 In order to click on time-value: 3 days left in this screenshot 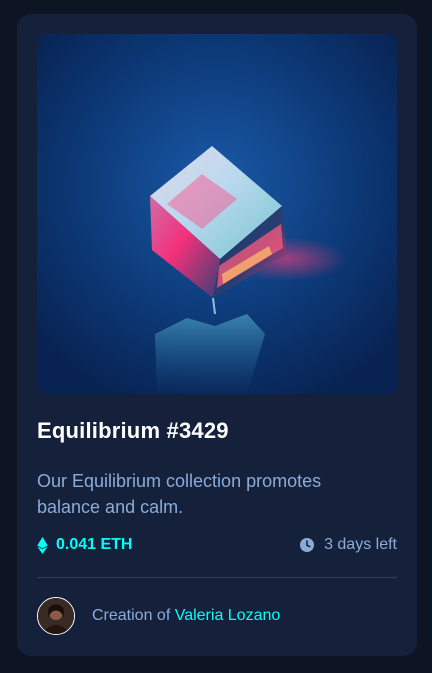, I will do `click(360, 544)`.